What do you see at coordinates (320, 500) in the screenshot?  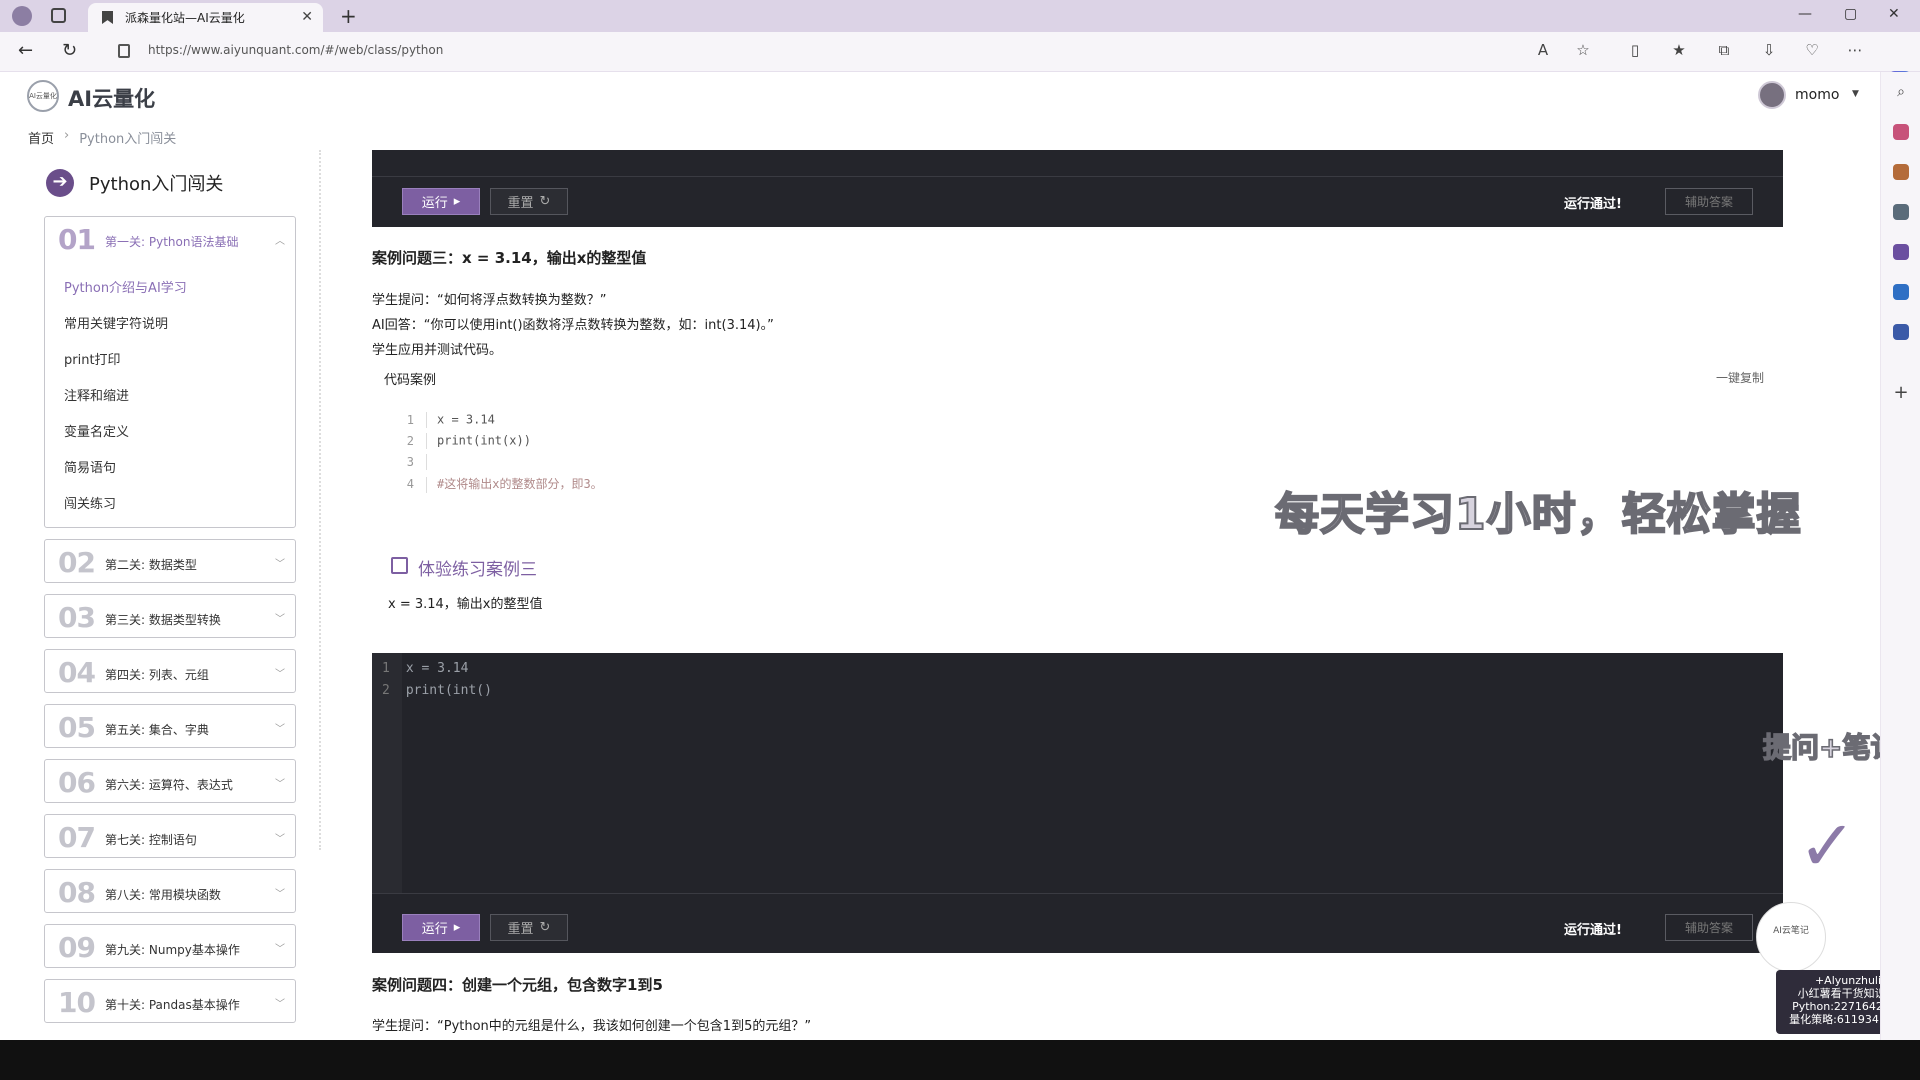 I see `sidebar-scrollbar` at bounding box center [320, 500].